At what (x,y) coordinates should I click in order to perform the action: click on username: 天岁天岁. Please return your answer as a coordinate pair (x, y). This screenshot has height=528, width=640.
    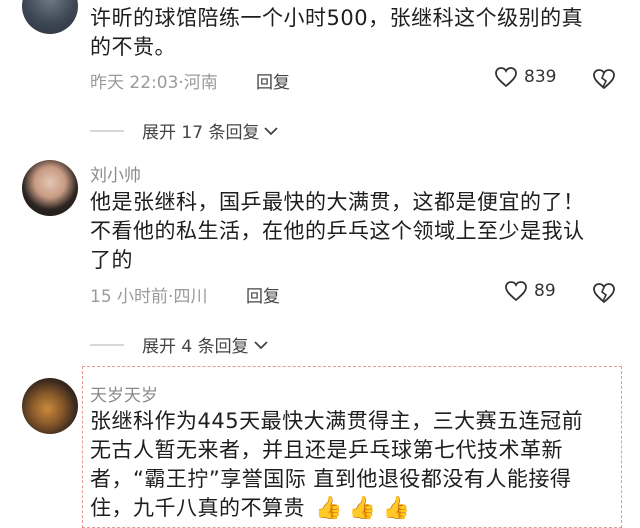
    Looking at the image, I should click on (124, 393).